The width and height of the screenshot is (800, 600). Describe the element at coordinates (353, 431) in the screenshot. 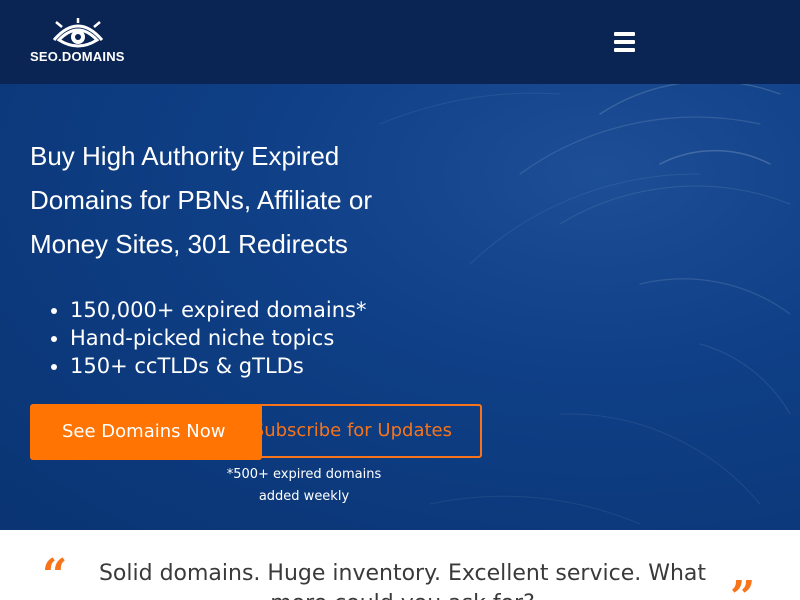

I see `subscribe-button: Subscribe for Updates` at that location.